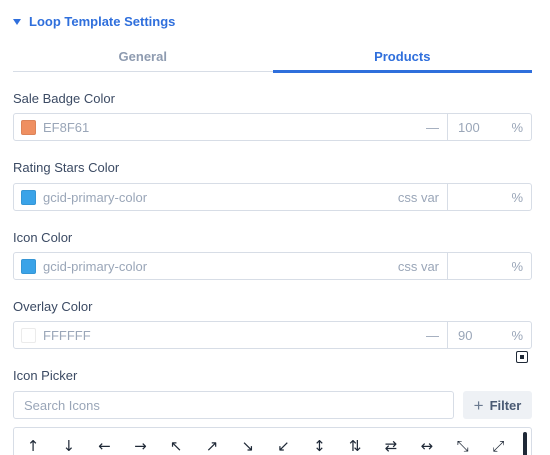 Image resolution: width=550 pixels, height=455 pixels. Describe the element at coordinates (432, 335) in the screenshot. I see `overlay-color-suffix: —` at that location.